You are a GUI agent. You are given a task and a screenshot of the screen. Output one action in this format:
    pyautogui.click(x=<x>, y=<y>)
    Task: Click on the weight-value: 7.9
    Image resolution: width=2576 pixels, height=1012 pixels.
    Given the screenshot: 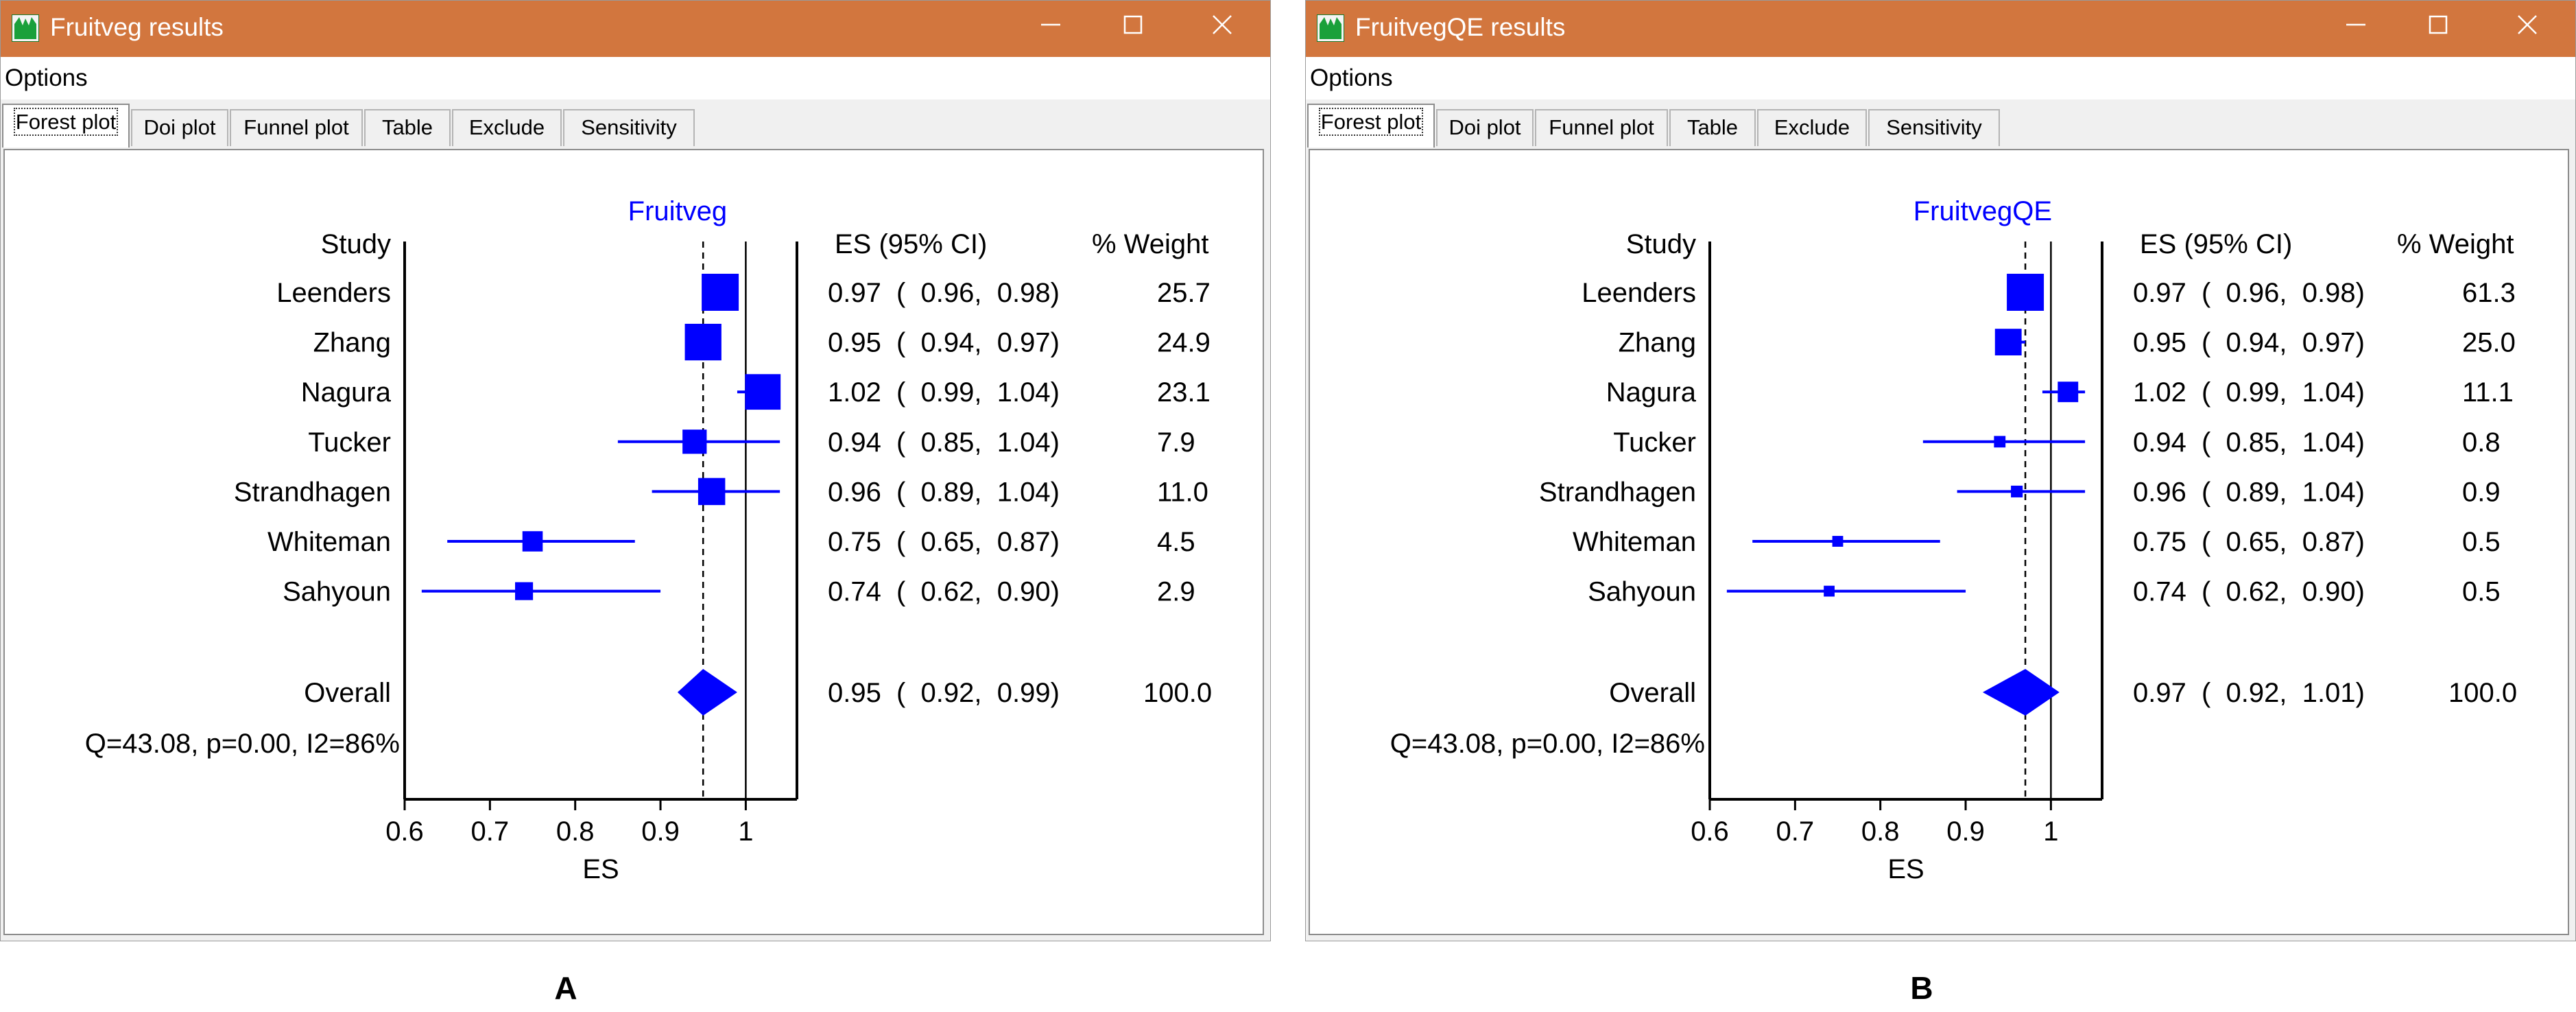 What is the action you would take?
    pyautogui.click(x=1176, y=442)
    